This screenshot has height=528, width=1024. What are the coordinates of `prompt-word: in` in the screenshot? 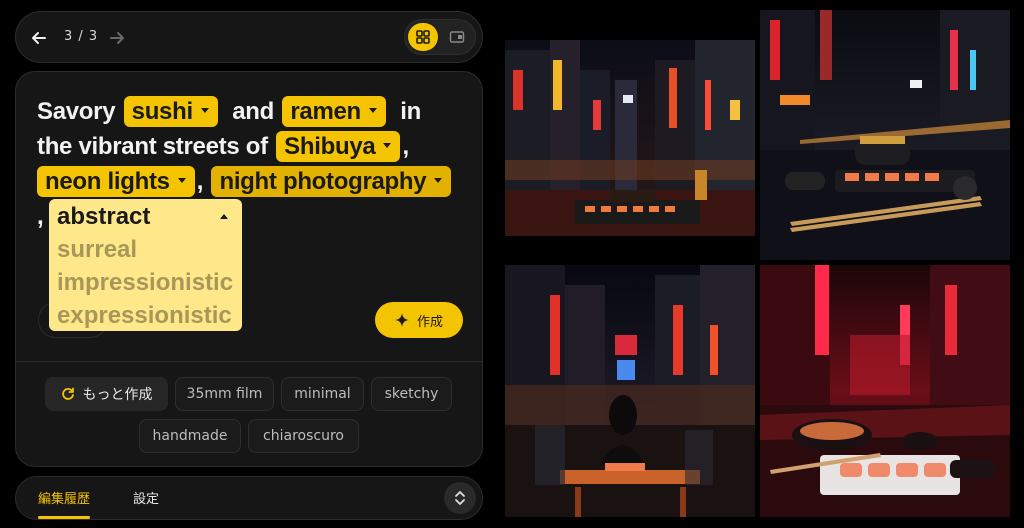 It's located at (411, 111).